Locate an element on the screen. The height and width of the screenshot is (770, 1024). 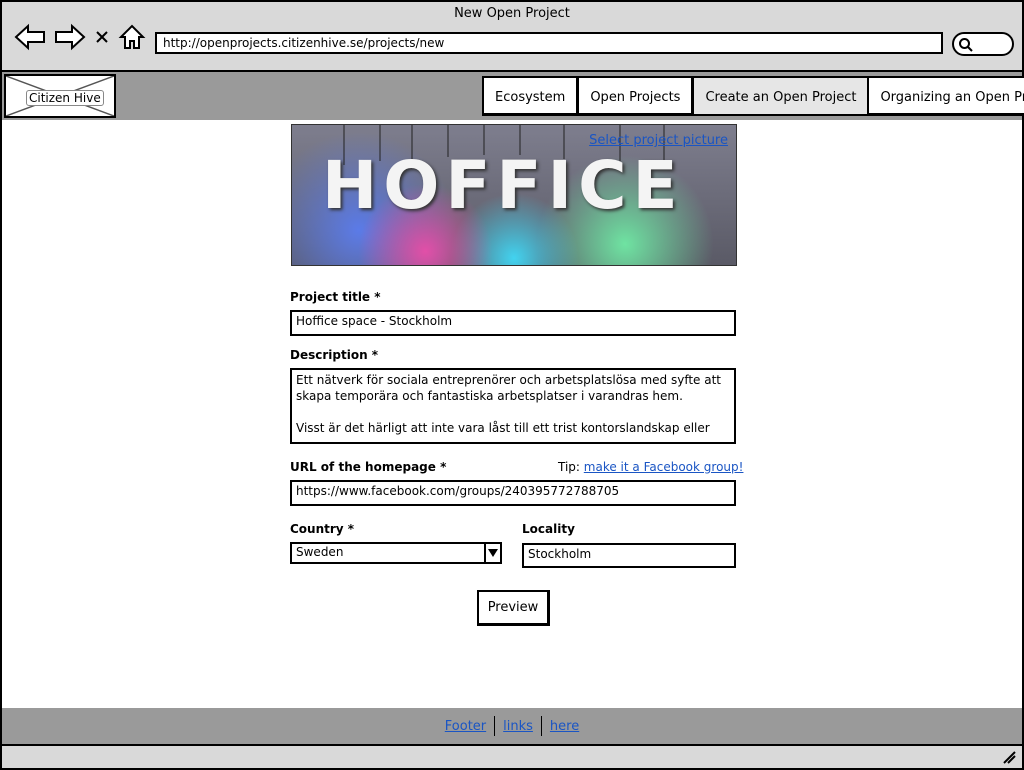
project-picture: HOFFICE Select project picture is located at coordinates (514, 195).